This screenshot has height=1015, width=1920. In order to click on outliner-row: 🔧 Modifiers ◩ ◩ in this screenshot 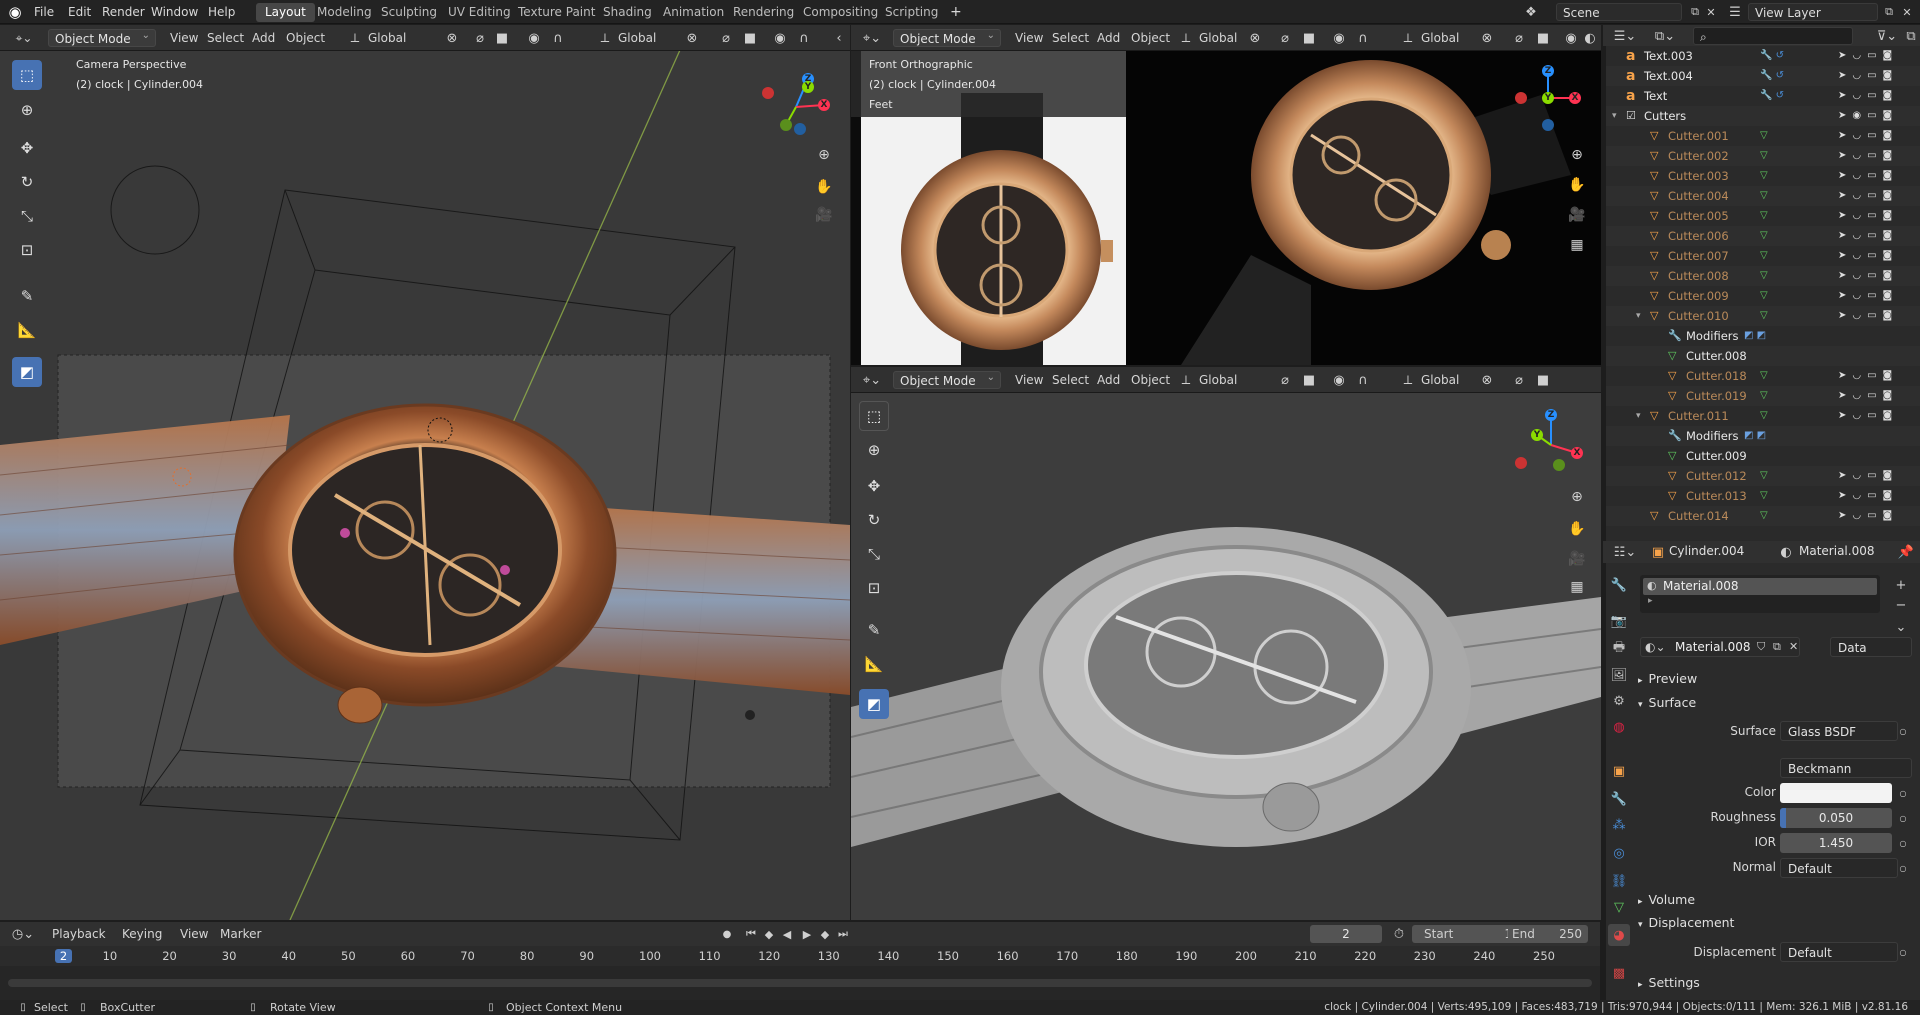, I will do `click(1763, 436)`.